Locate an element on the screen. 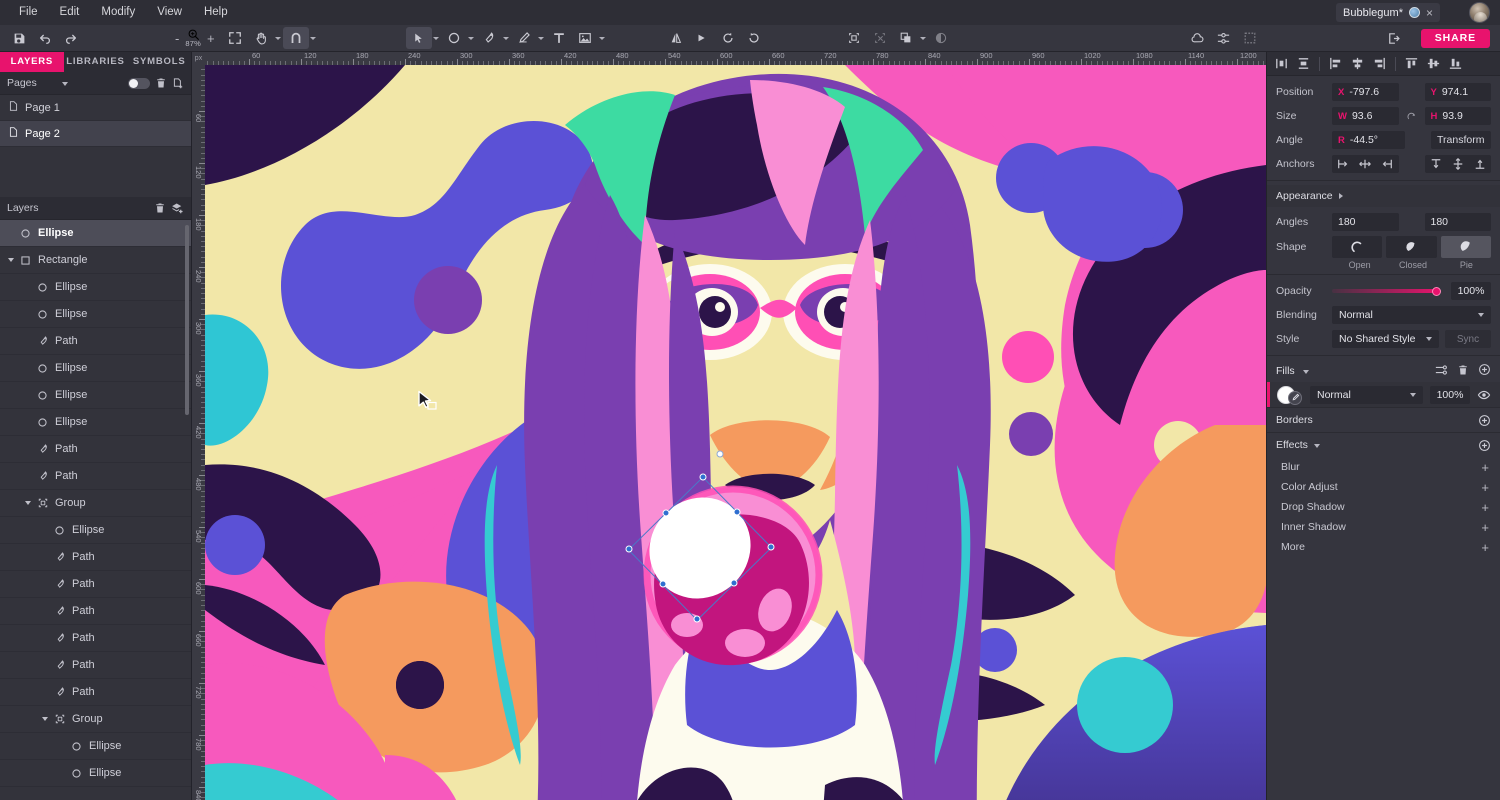  layer-row-ellipse-5: Ellipse is located at coordinates (95, 368).